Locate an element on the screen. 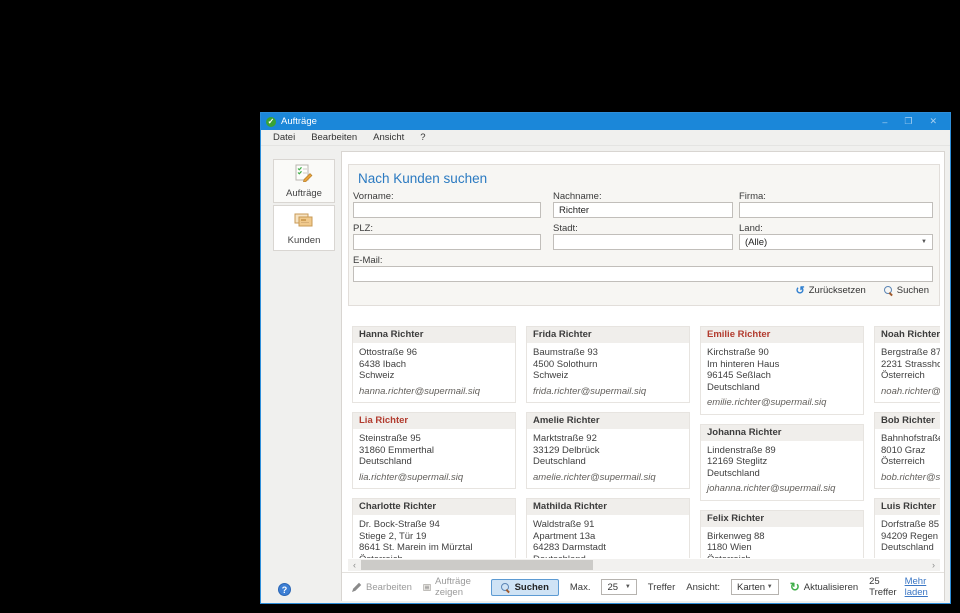 This screenshot has height=613, width=960. edit-button: Bearbeiten is located at coordinates (381, 587).